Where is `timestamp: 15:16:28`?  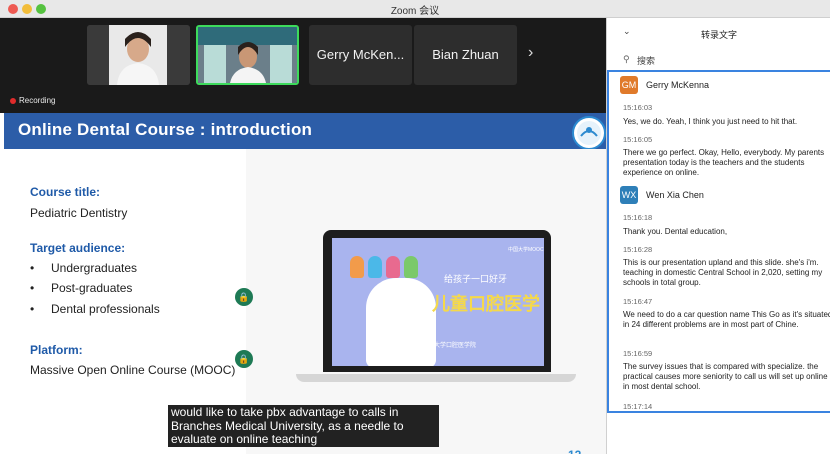 timestamp: 15:16:28 is located at coordinates (638, 249).